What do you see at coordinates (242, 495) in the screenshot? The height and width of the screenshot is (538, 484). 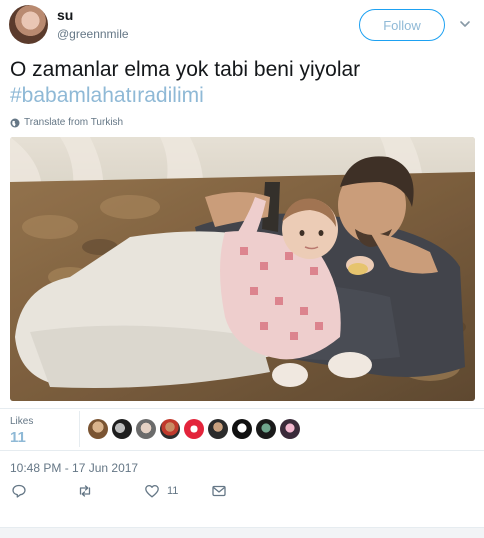 I see `tweet-actions: 11` at bounding box center [242, 495].